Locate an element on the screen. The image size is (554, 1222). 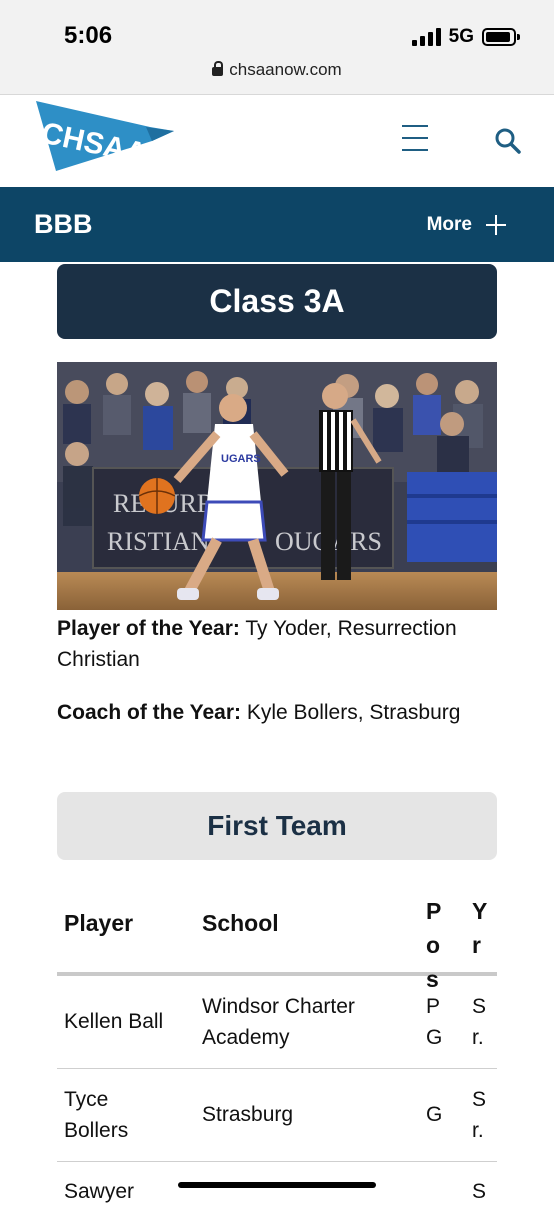
more-label: More is located at coordinates (449, 224).